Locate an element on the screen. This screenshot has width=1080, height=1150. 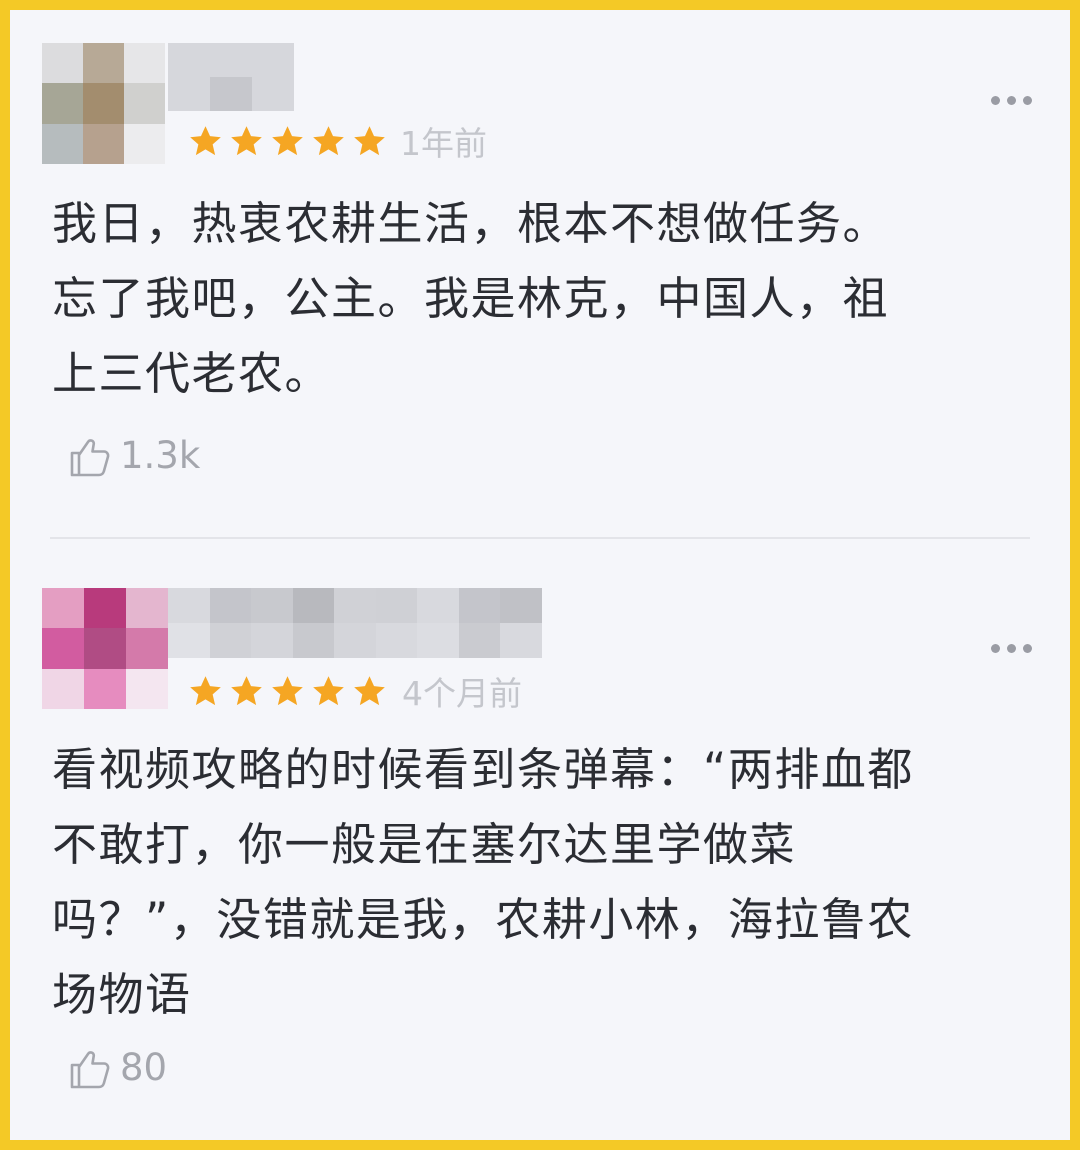
like-button: 1.3k is located at coordinates (132, 456).